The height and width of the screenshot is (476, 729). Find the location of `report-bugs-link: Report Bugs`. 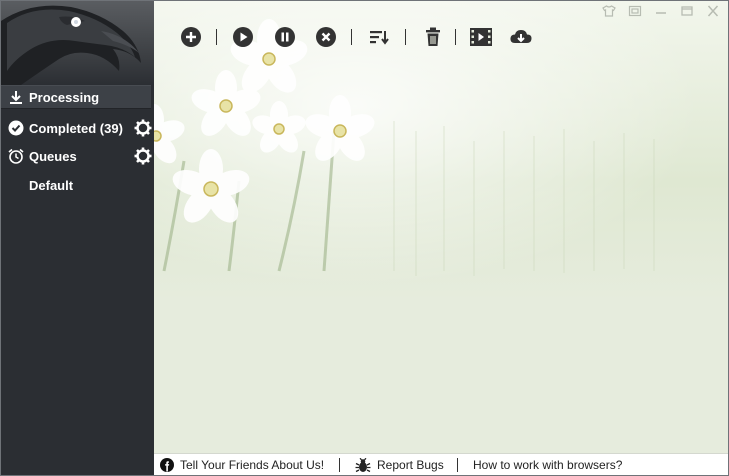

report-bugs-link: Report Bugs is located at coordinates (399, 464).